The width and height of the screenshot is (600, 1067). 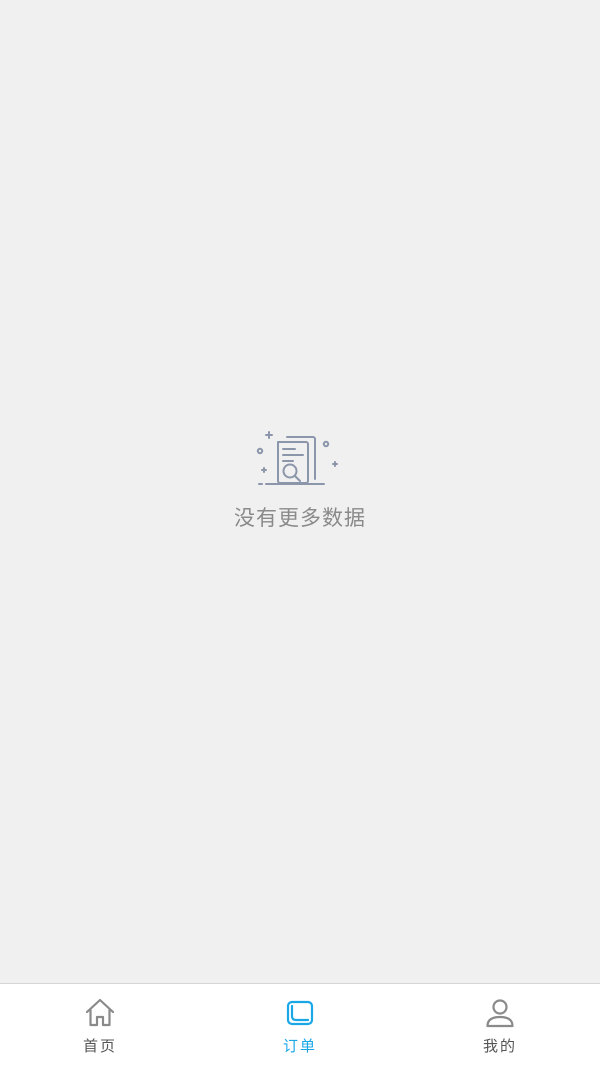 I want to click on bottom-tab-bar: 首页 订单 我的, so click(x=300, y=1025).